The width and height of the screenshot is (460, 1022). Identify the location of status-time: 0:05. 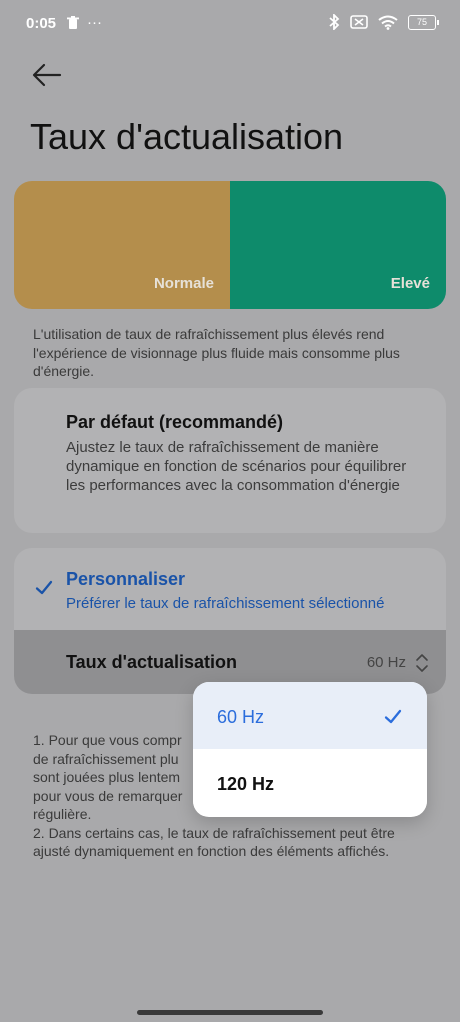
(41, 23).